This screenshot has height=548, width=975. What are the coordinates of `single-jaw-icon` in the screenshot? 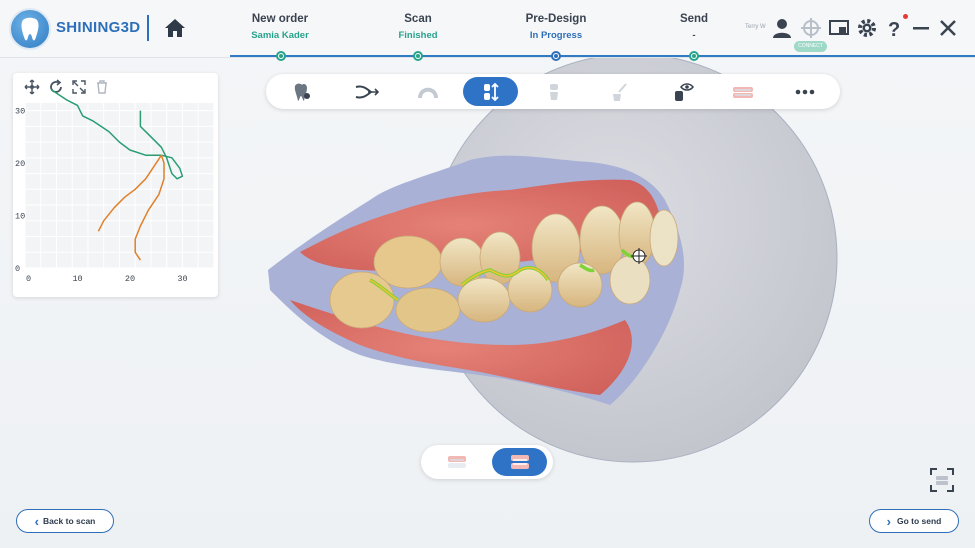 It's located at (456, 462).